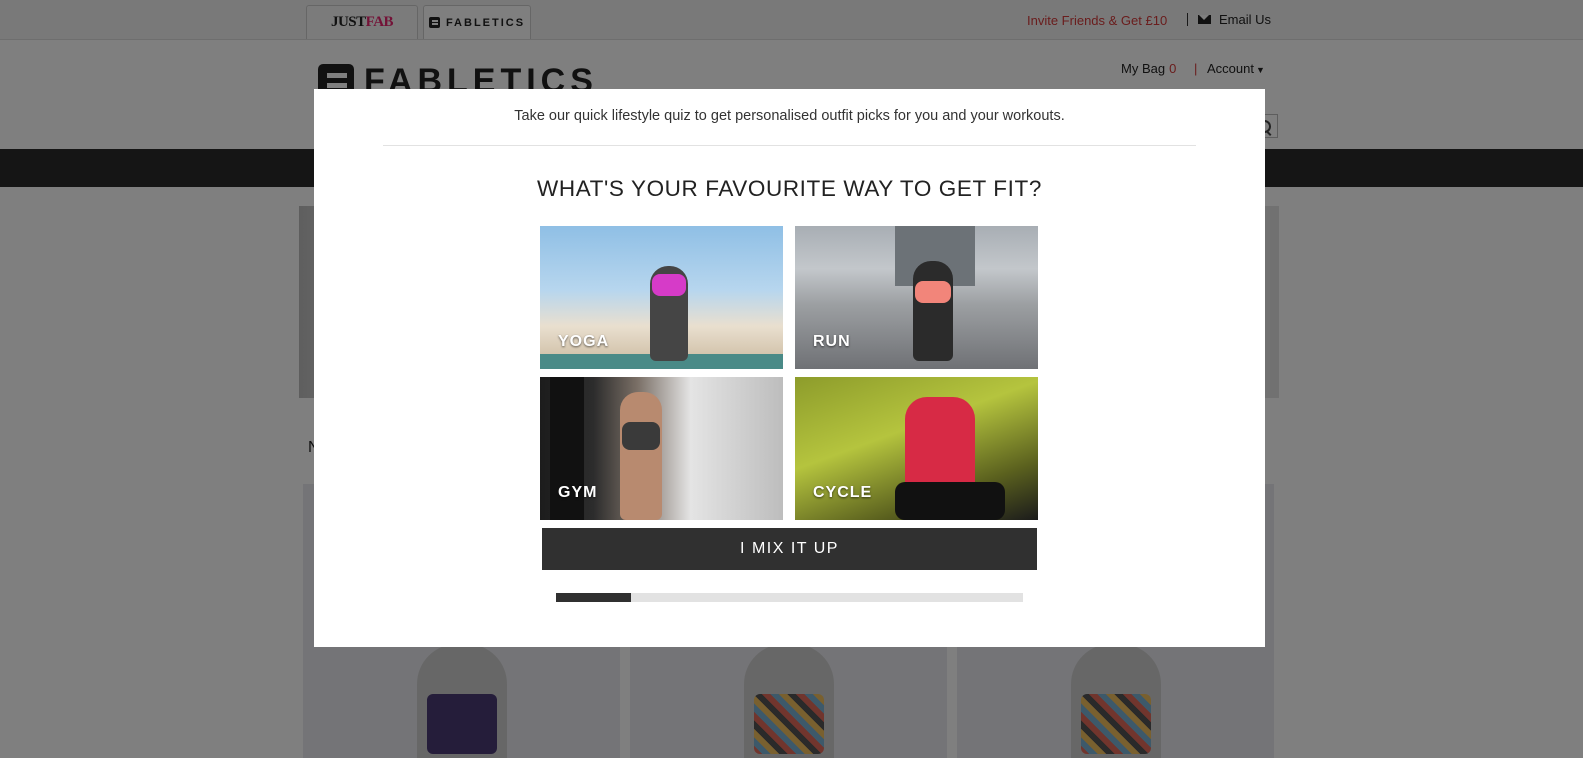 The image size is (1583, 758). What do you see at coordinates (789, 188) in the screenshot?
I see `quiz-question: WHAT'S YOUR FAVOURITE WAY TO GET FIT?` at bounding box center [789, 188].